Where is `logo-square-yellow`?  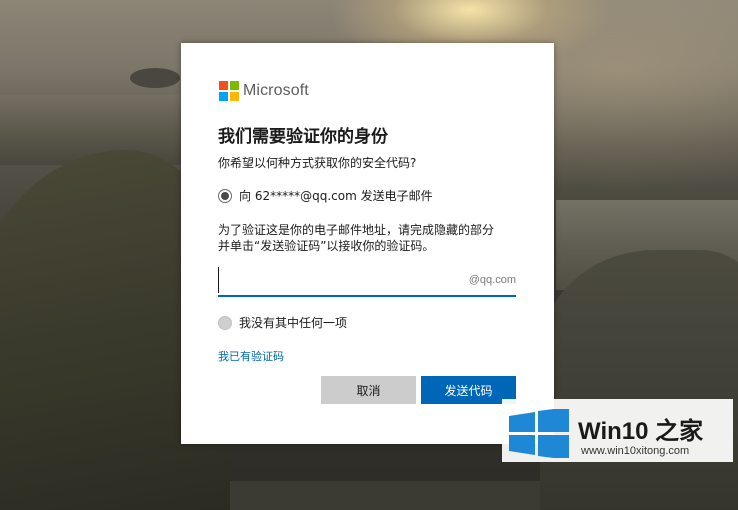
logo-square-yellow is located at coordinates (234, 96).